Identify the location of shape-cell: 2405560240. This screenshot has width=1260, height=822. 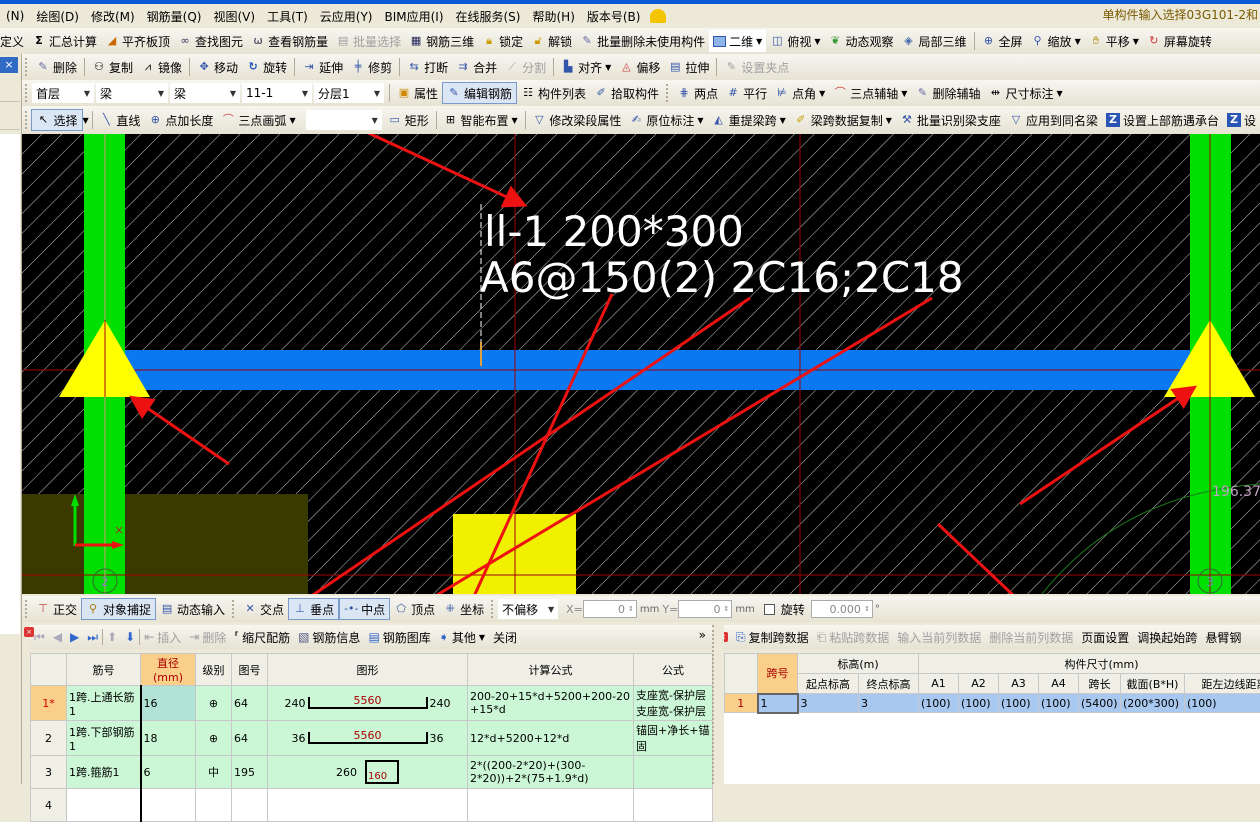
(368, 703).